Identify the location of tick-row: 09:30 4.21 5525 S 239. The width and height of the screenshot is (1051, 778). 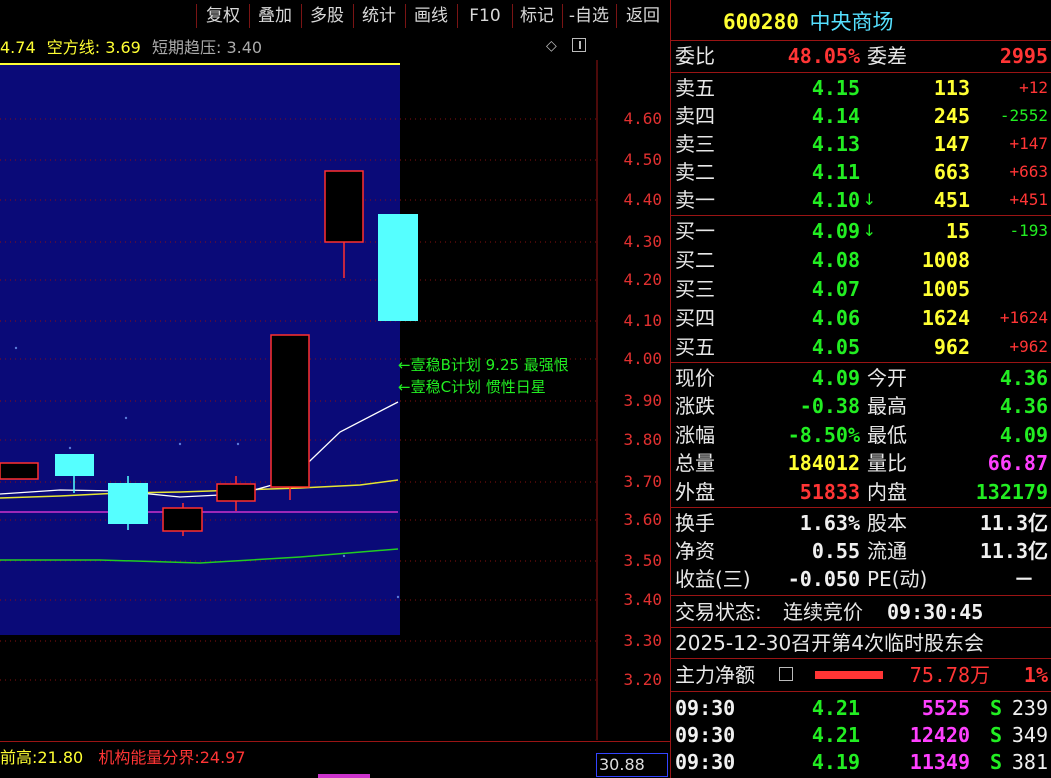
(861, 708).